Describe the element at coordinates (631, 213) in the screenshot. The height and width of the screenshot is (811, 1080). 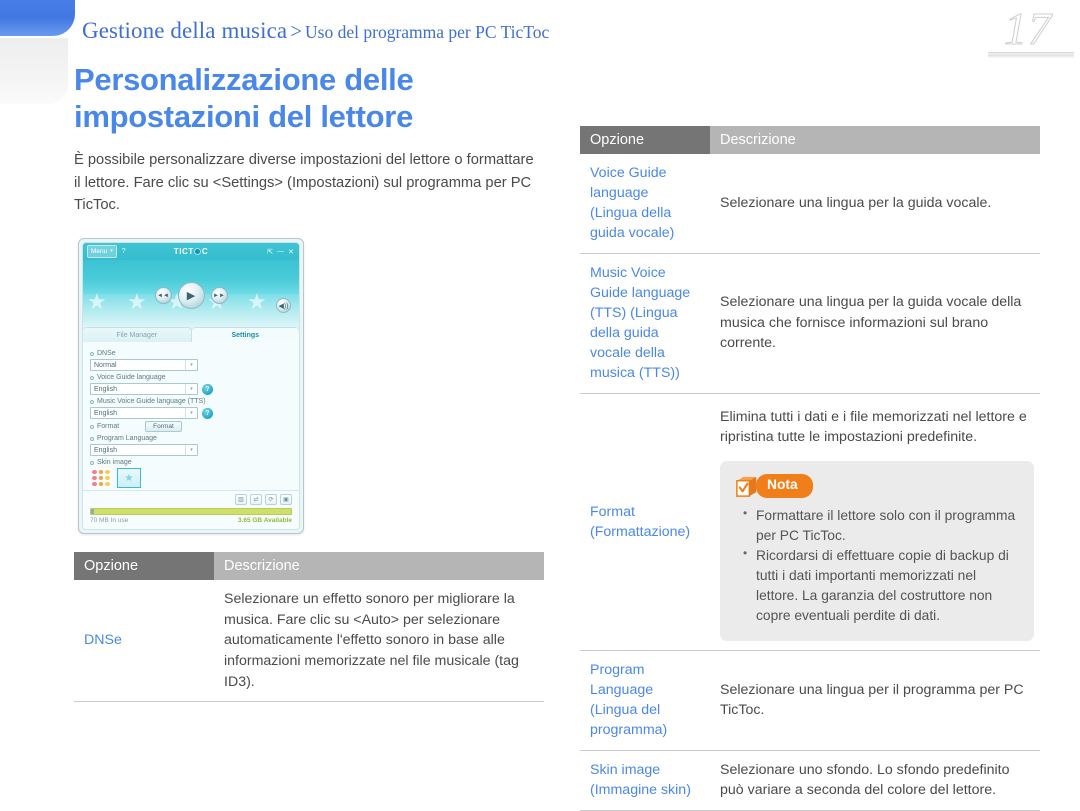
I see `option-line: (Lingua della` at that location.